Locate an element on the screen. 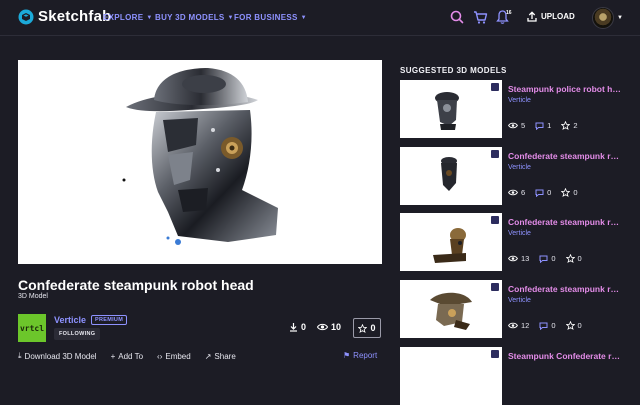 This screenshot has height=405, width=640. flag-icon: ⚑ is located at coordinates (347, 355).